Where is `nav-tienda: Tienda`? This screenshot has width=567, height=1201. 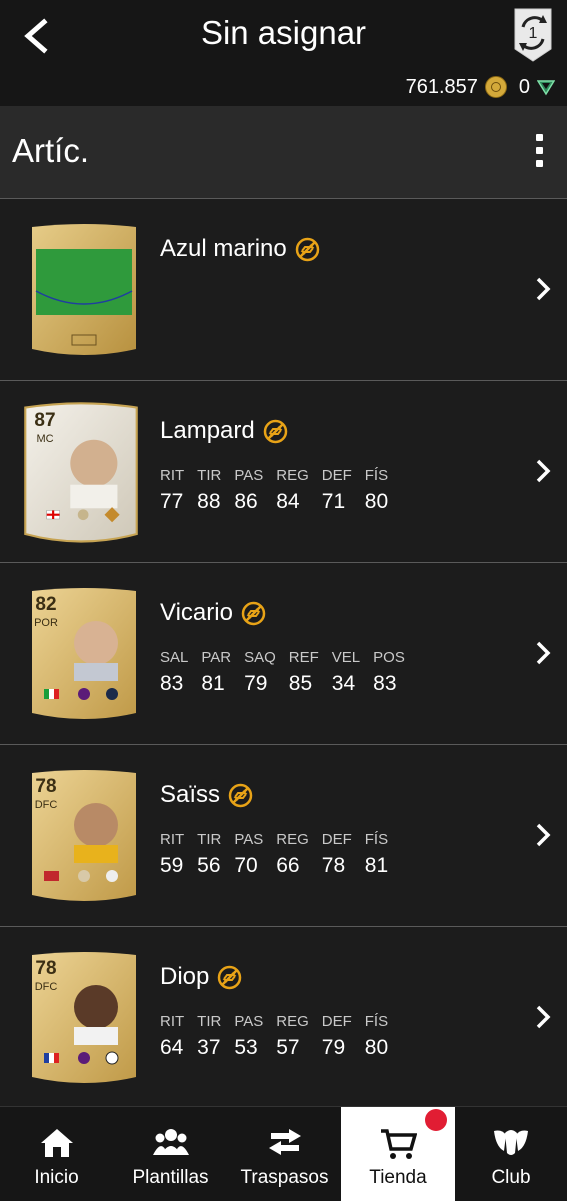
nav-tienda: Tienda is located at coordinates (398, 1154).